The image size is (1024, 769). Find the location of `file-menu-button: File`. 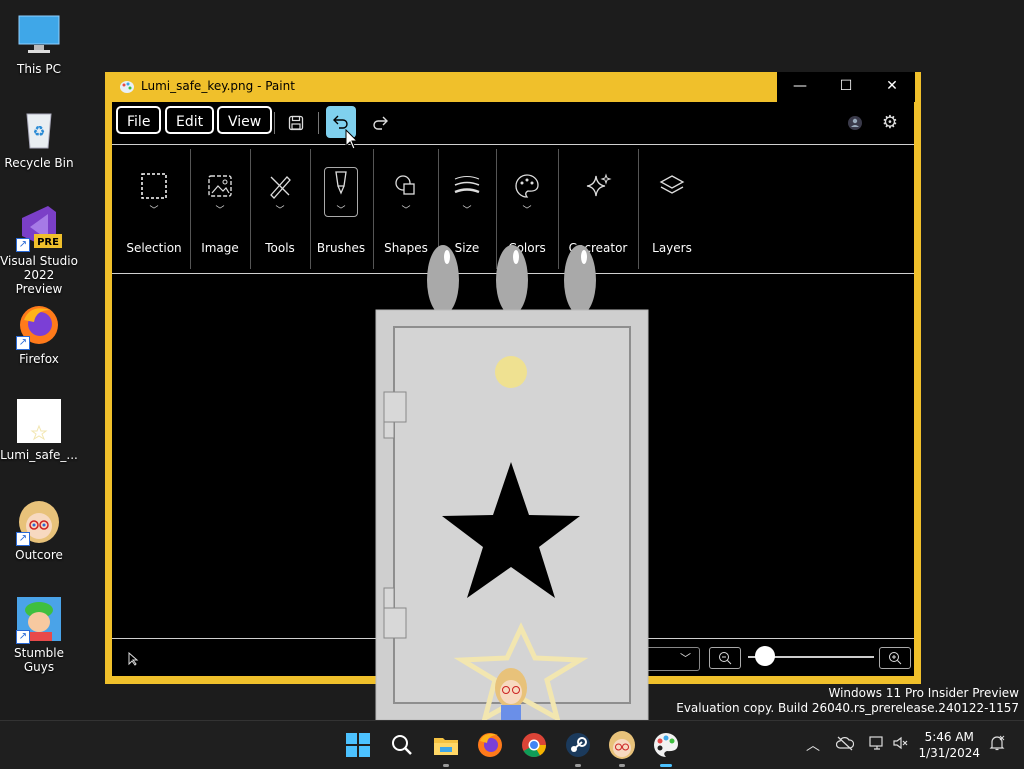

file-menu-button: File is located at coordinates (139, 120).